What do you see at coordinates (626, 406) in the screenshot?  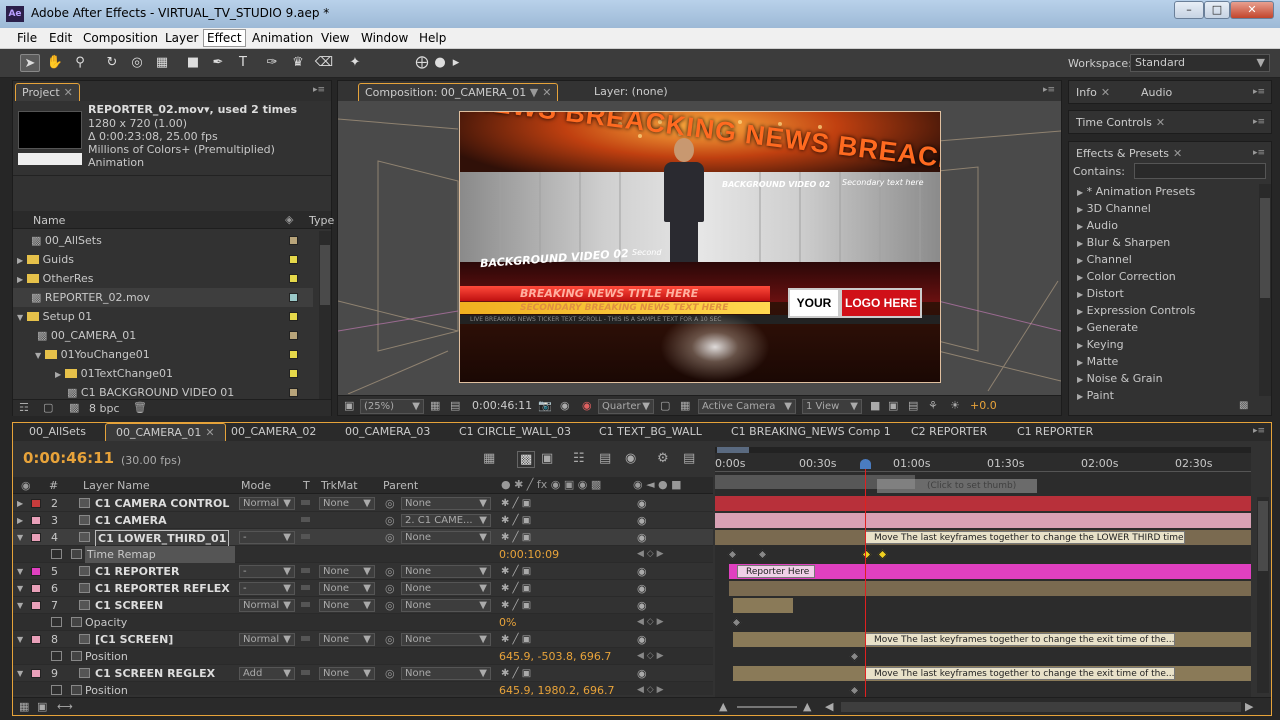 I see `resolution-dropdown: Quarter ▼` at bounding box center [626, 406].